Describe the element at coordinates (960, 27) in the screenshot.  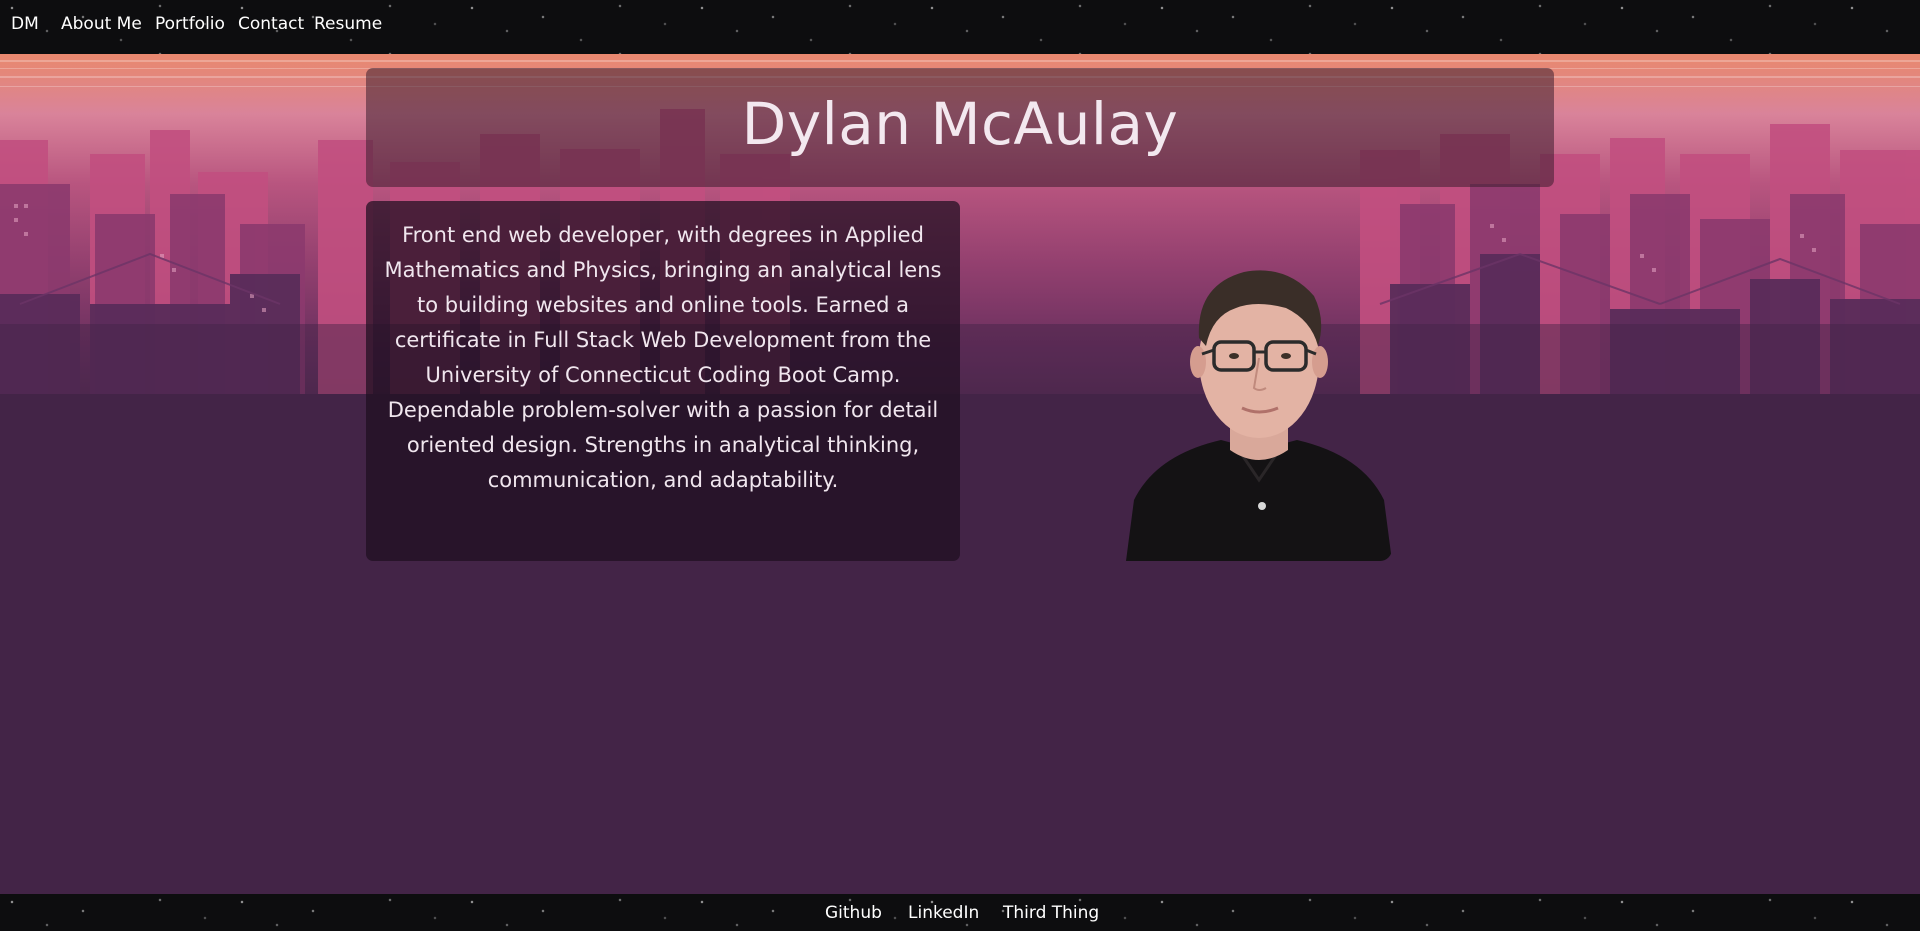
I see `top-navbar: DM About Me Portfolio Contact Resume` at that location.